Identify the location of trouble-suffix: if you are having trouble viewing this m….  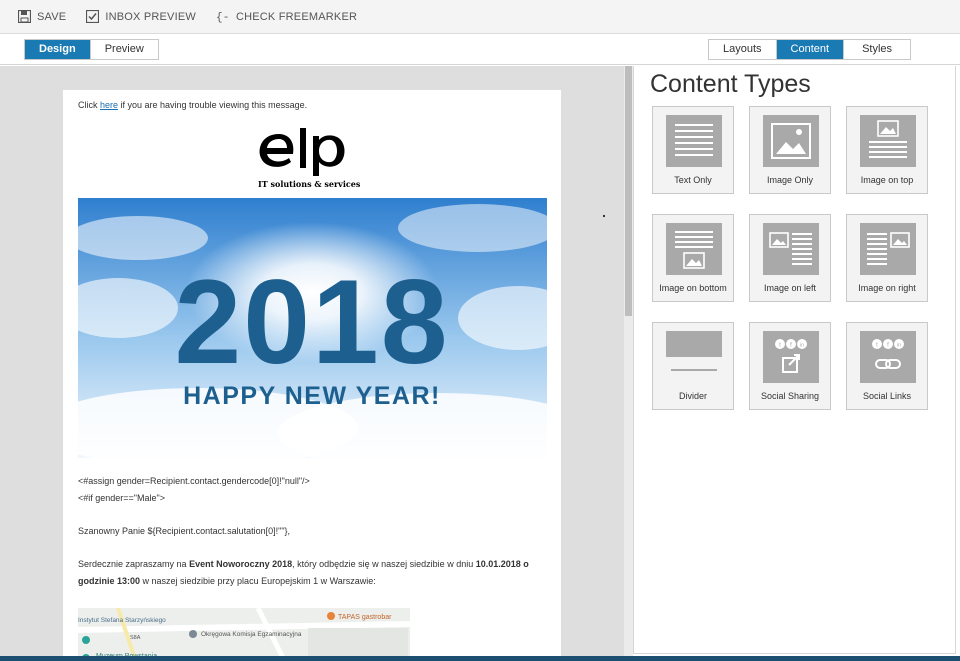
(213, 105).